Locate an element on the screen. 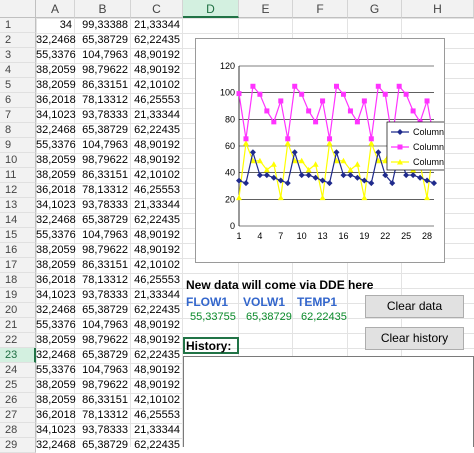 The height and width of the screenshot is (453, 474). row-header: 27 is located at coordinates (18, 415).